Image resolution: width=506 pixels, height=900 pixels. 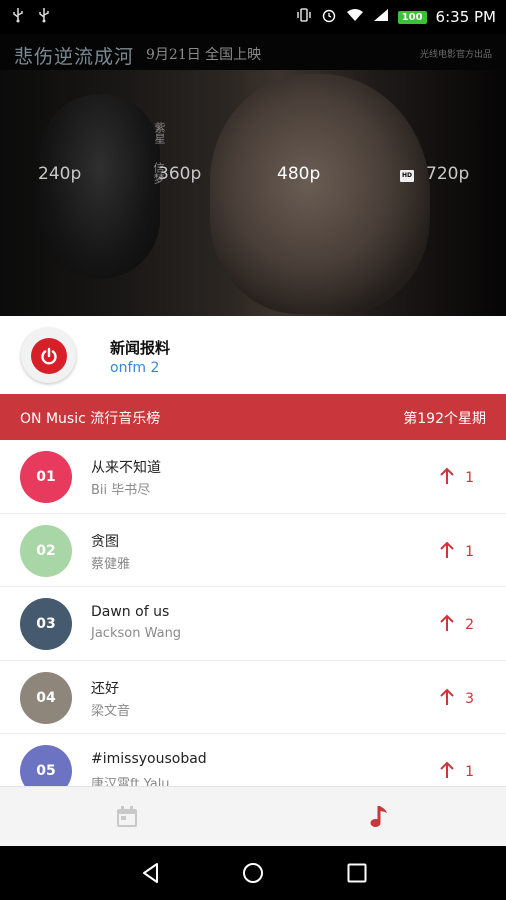 I want to click on resolution-720p: 720p, so click(x=447, y=174).